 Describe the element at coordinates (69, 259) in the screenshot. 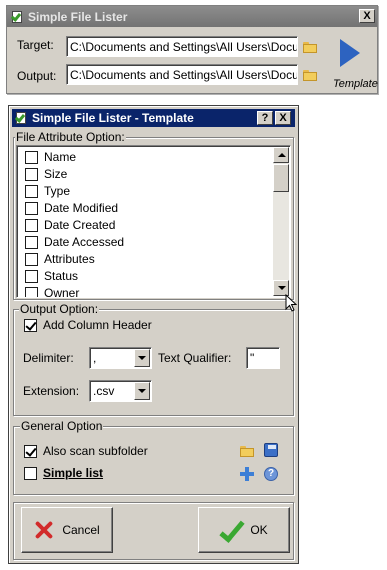

I see `list-item-label: Attributes` at that location.